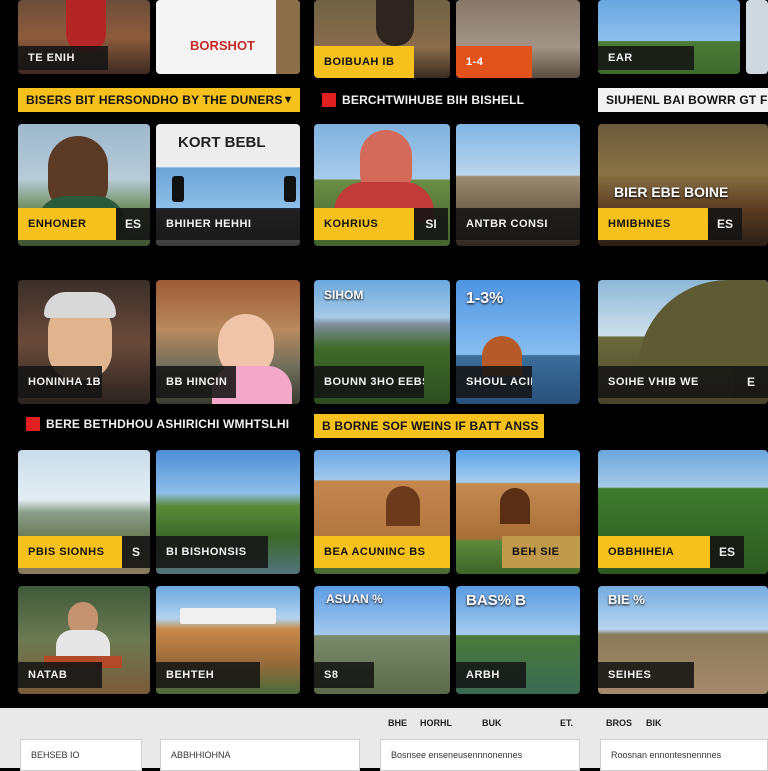 The height and width of the screenshot is (771, 768). Describe the element at coordinates (382, 342) in the screenshot. I see `video-tile: SIHOM BOUNN 3HO EEBS` at that location.